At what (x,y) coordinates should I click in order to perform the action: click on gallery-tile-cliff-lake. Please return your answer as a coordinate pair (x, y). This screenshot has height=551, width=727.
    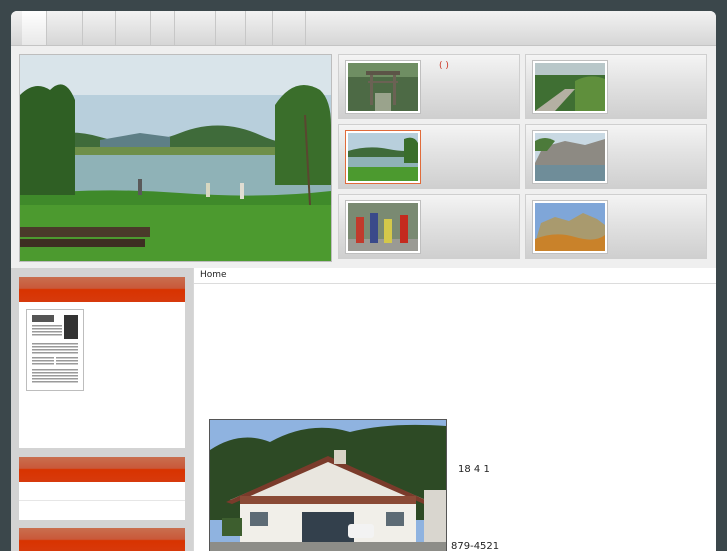
    Looking at the image, I should click on (616, 156).